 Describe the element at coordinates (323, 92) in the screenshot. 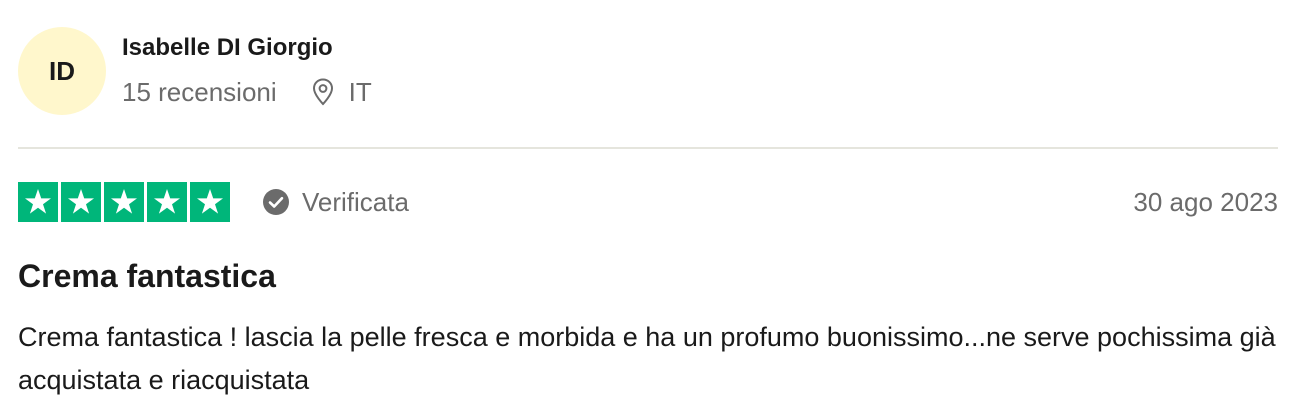

I see `location-pin-icon` at that location.